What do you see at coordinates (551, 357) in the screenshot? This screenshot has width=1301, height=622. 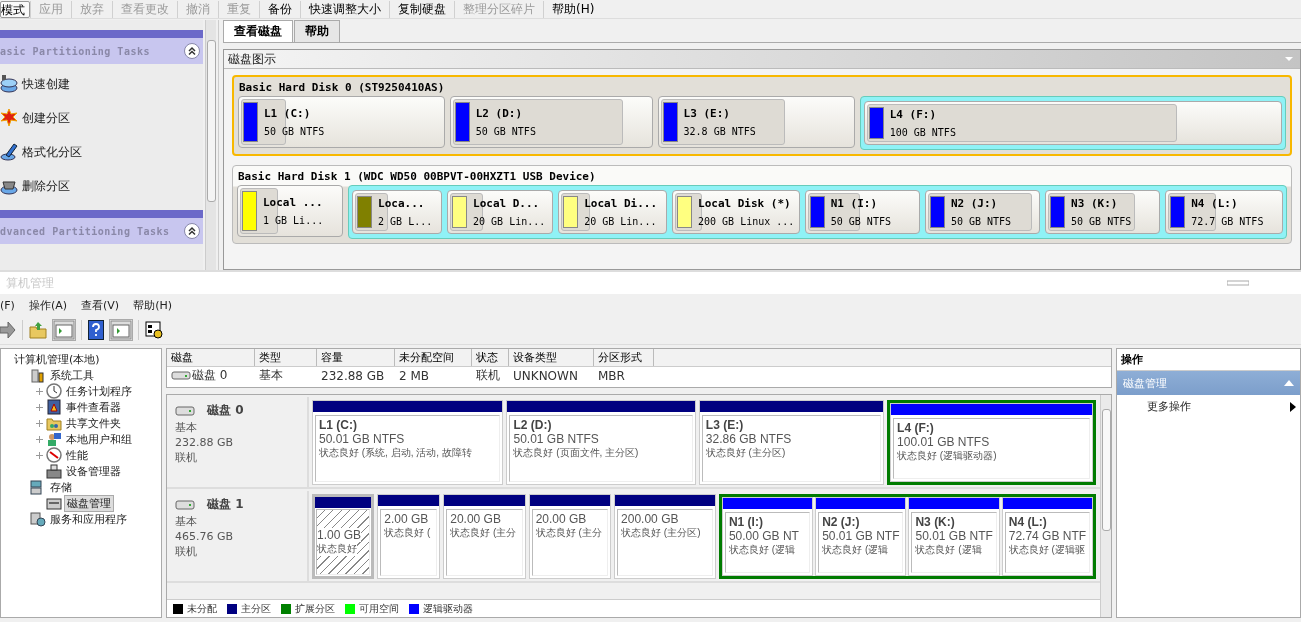 I see `column-header: 设备类型` at bounding box center [551, 357].